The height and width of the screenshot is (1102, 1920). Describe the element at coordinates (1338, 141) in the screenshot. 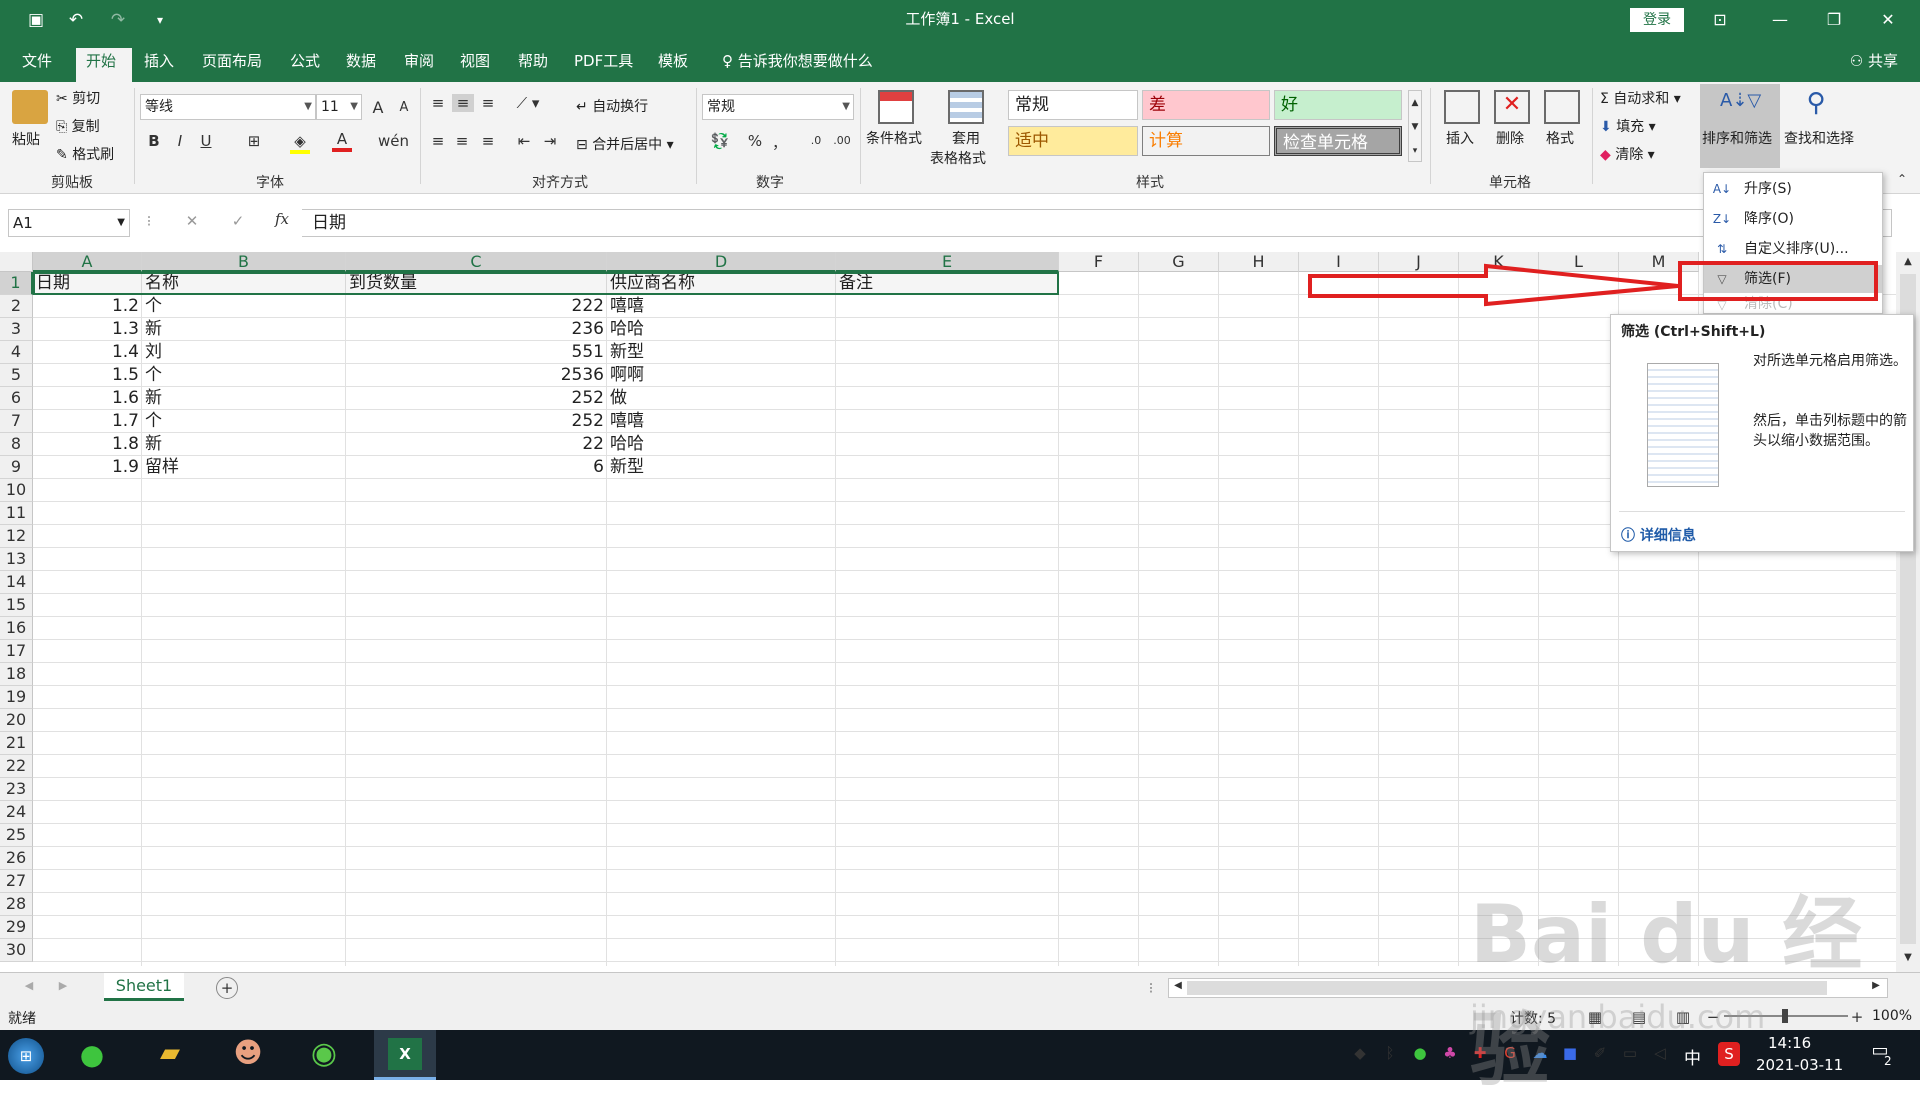

I see `style-check-cell: 检查单元格` at that location.